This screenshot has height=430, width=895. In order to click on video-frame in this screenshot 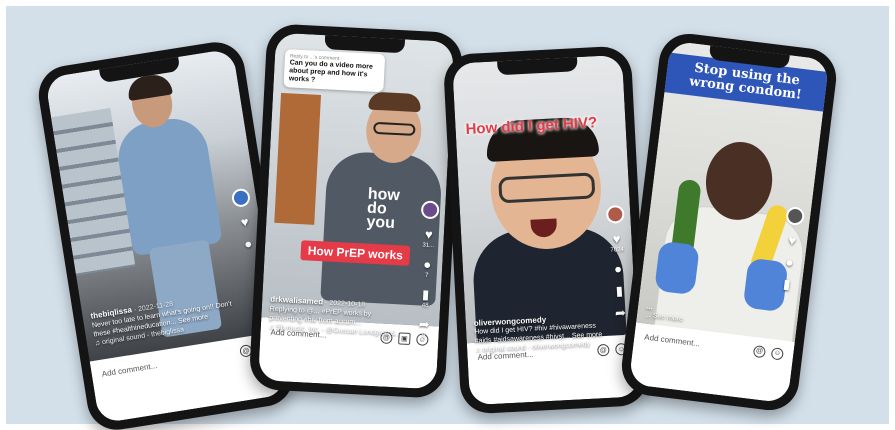, I will do `click(544, 199)`.